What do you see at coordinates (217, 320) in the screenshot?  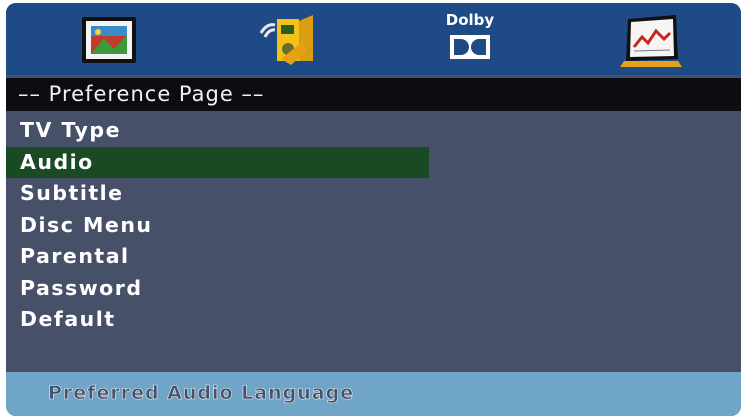 I see `menu-item-default: Default` at bounding box center [217, 320].